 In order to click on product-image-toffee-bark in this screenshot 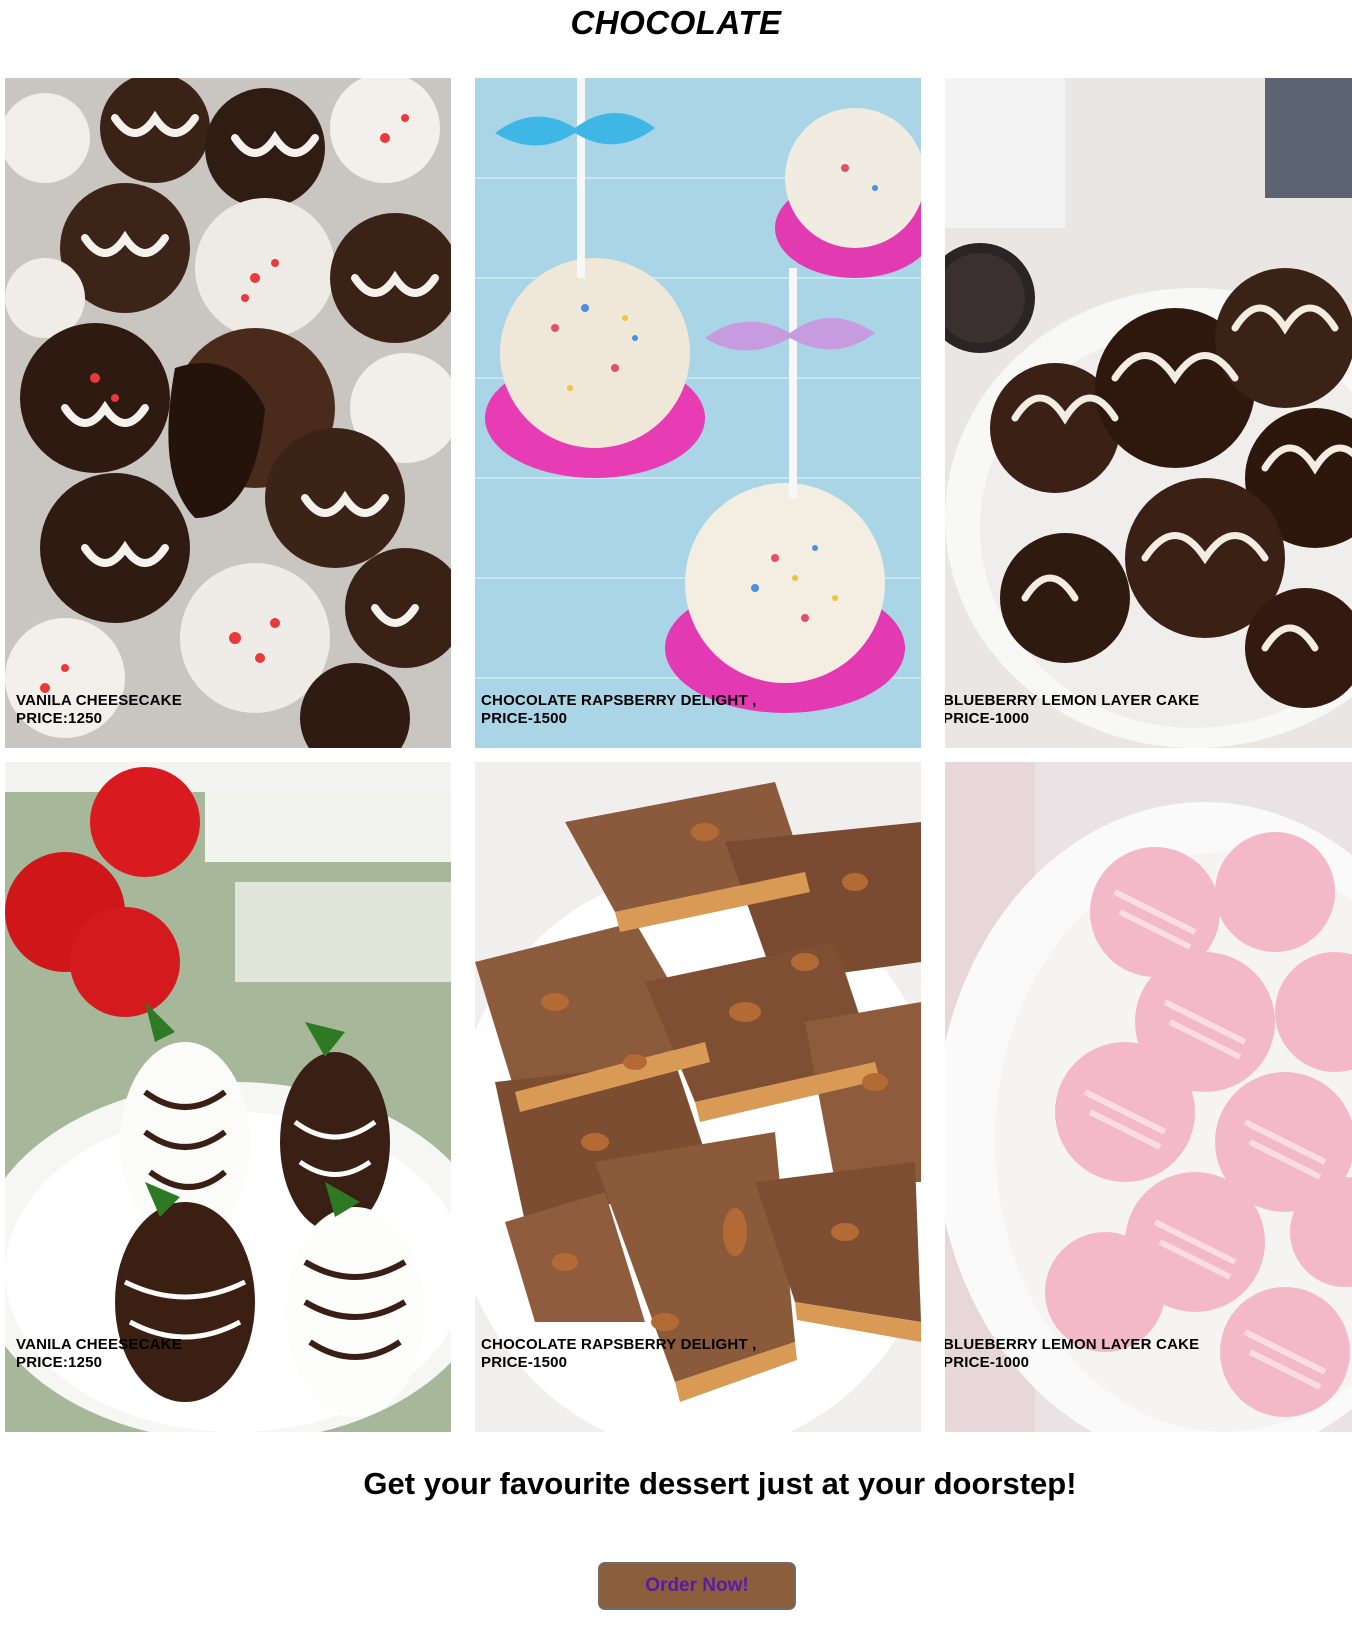, I will do `click(698, 1097)`.